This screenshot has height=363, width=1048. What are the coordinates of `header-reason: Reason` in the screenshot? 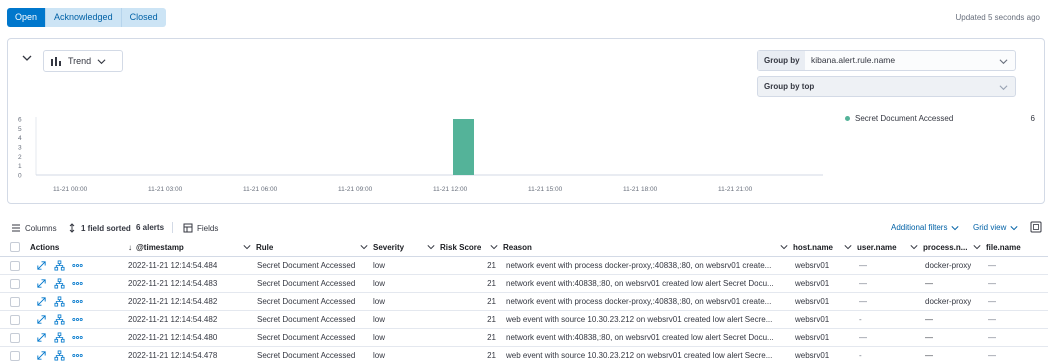 It's located at (511, 247).